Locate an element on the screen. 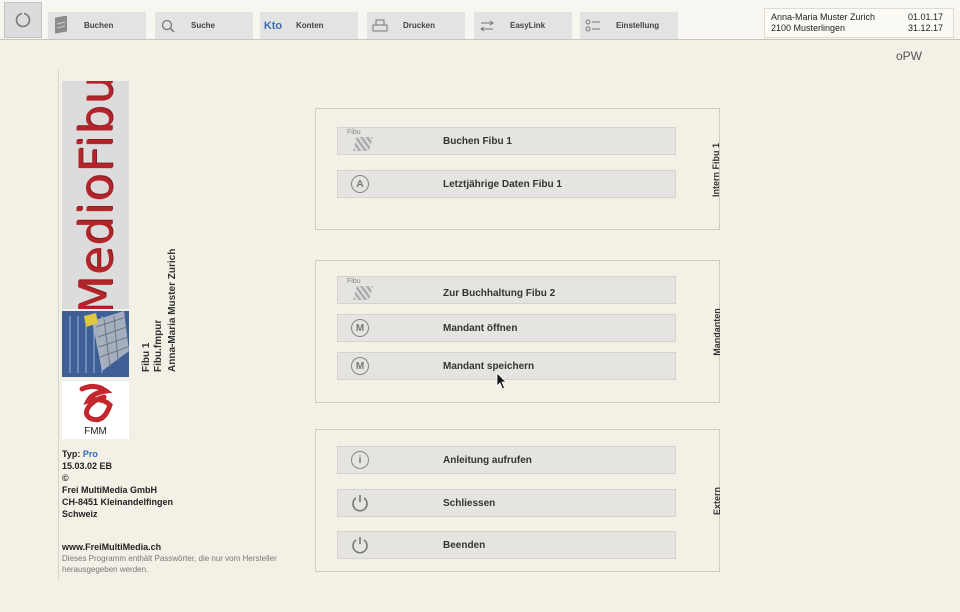 This screenshot has height=612, width=960. mediofibu-logo: MedioFibu is located at coordinates (95, 195).